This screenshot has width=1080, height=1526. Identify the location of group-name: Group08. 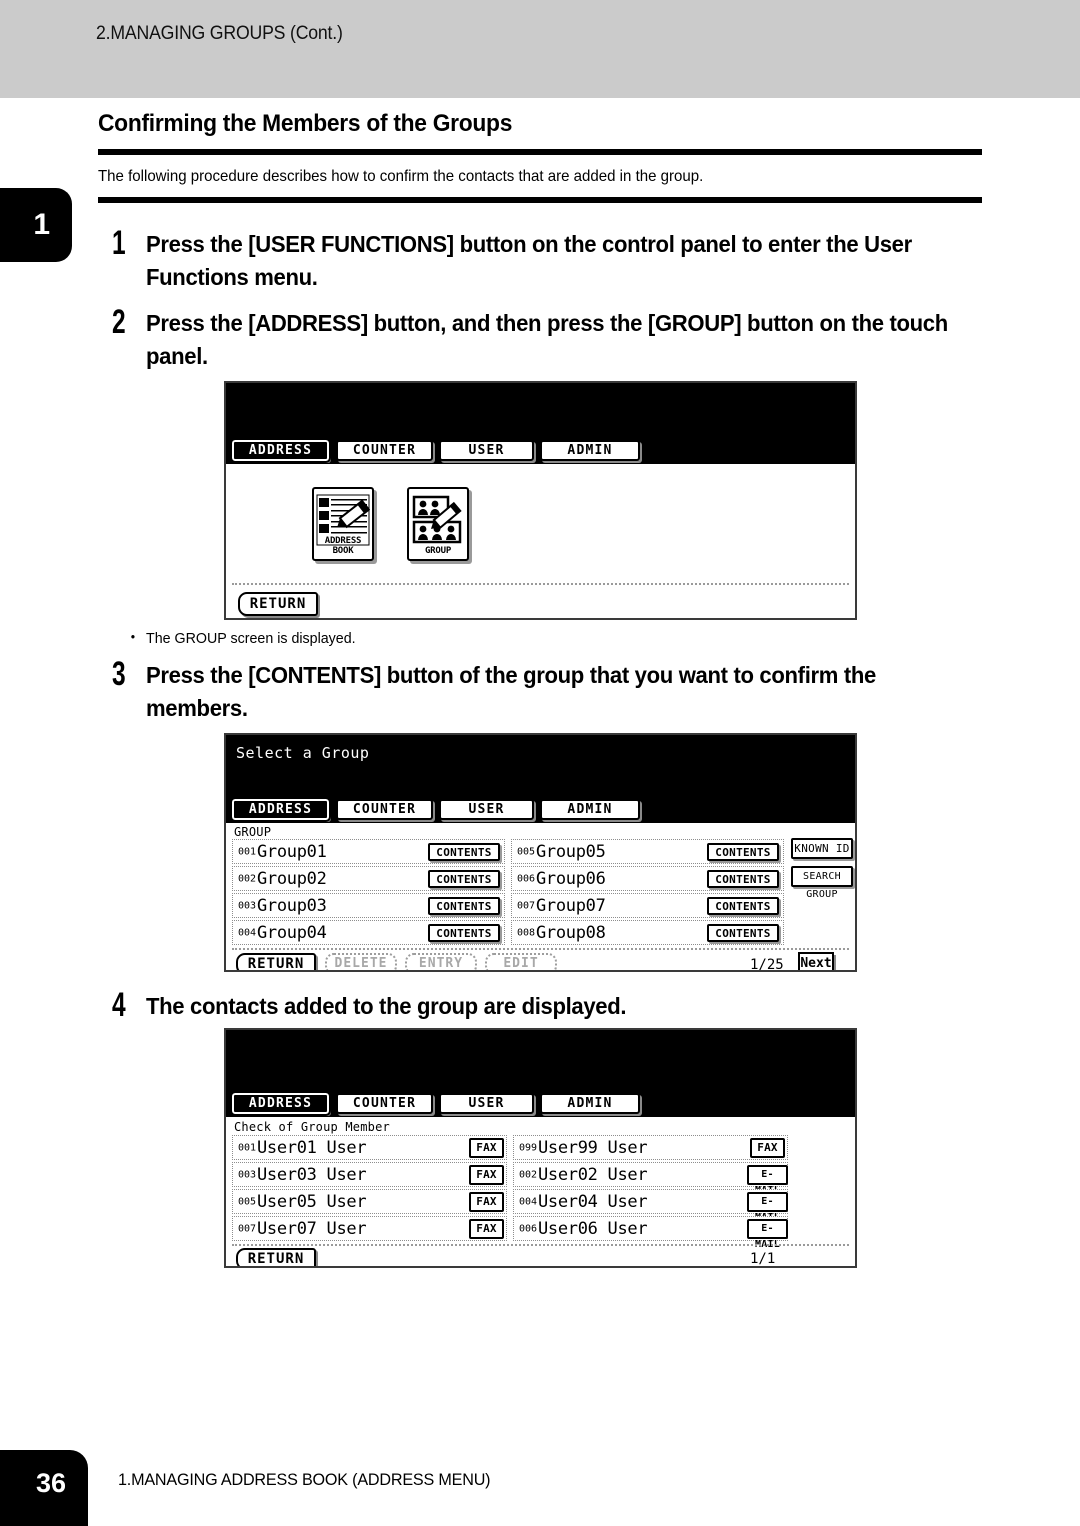
(571, 932).